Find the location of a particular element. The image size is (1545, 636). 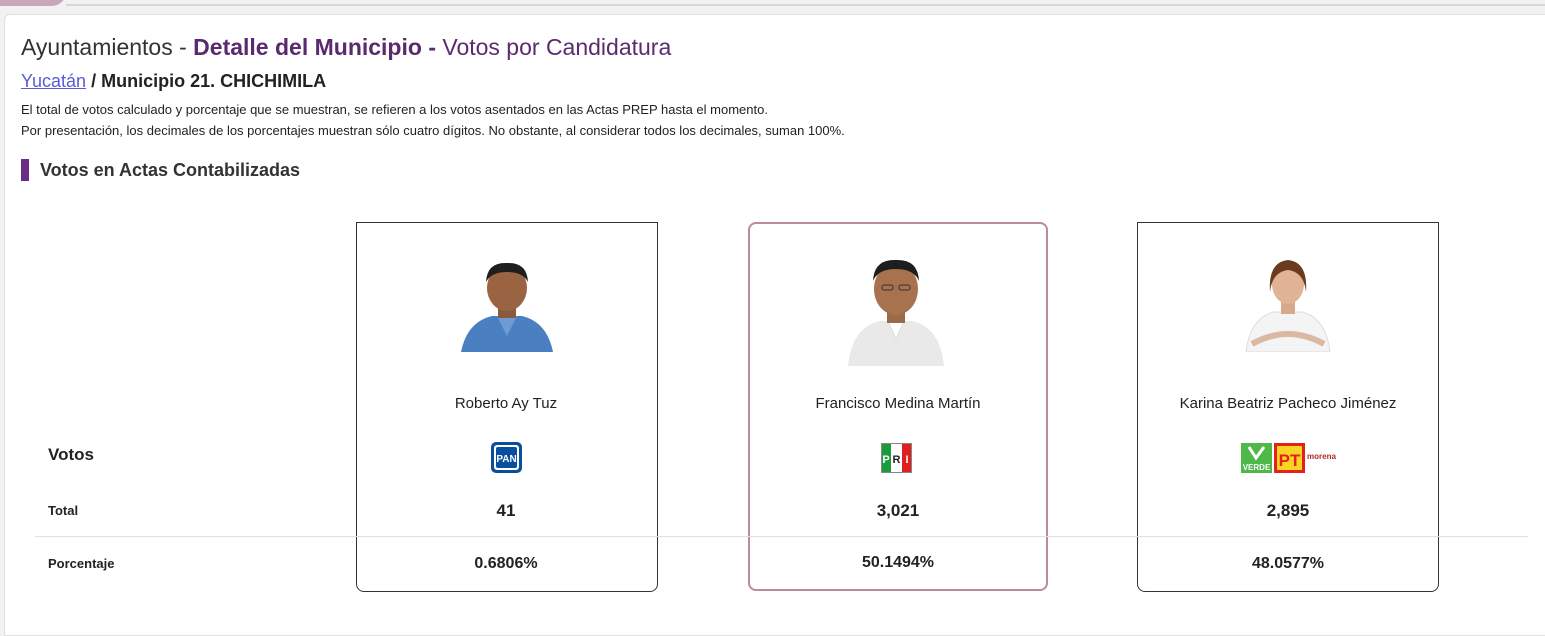

verde-logo-text: VERDE is located at coordinates (1257, 467).